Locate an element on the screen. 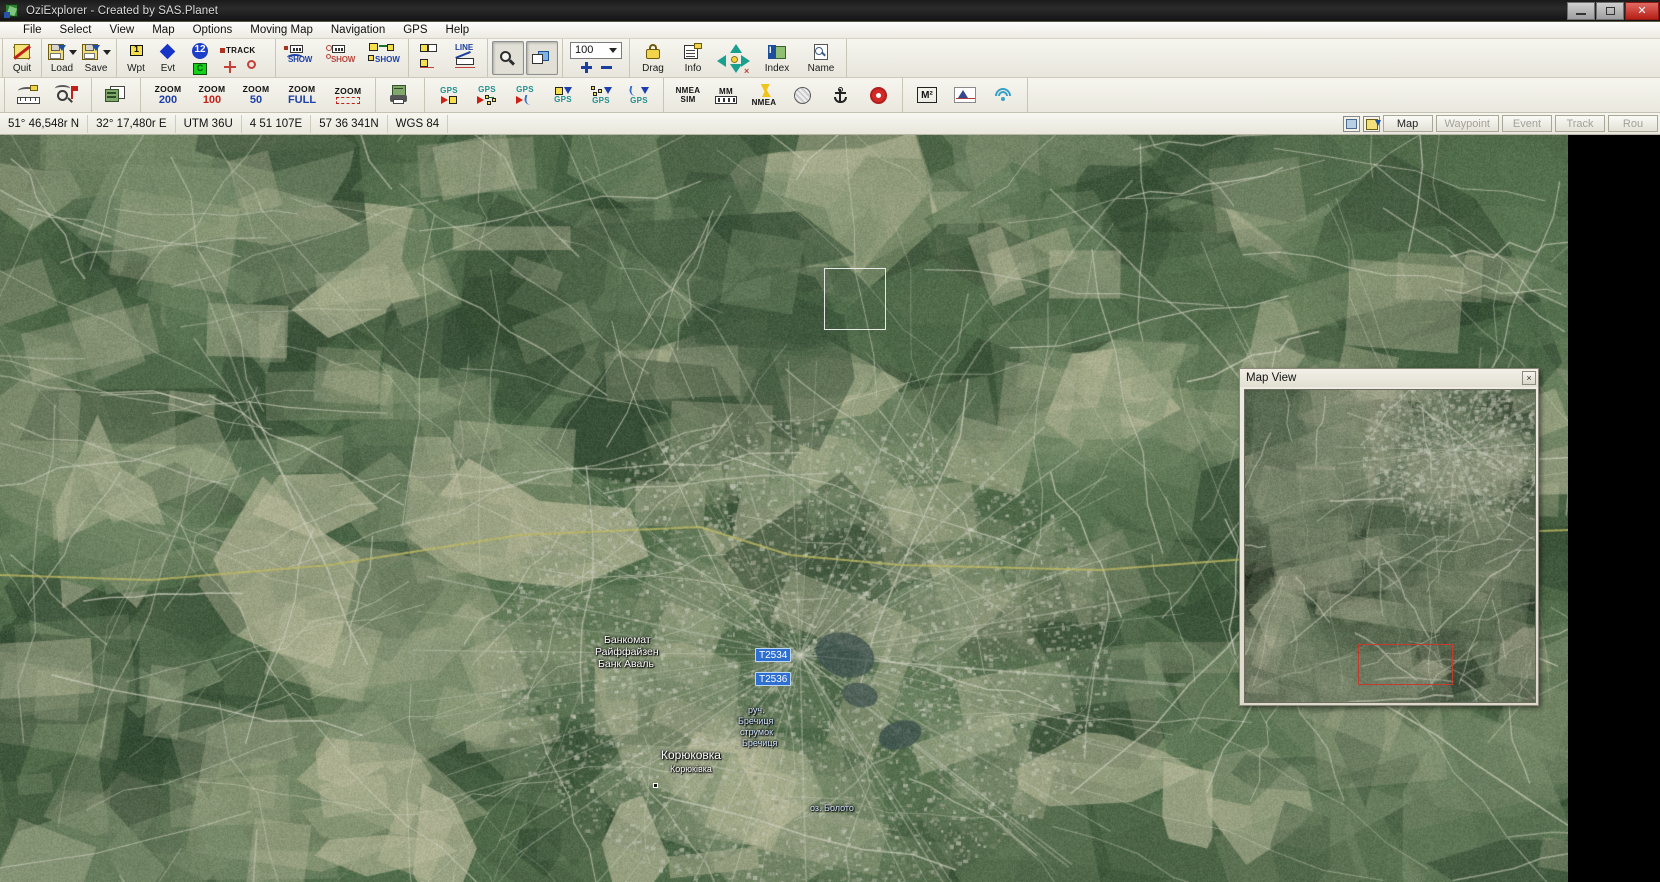 The width and height of the screenshot is (1660, 882). northing-field: 57 36 341N is located at coordinates (349, 123).